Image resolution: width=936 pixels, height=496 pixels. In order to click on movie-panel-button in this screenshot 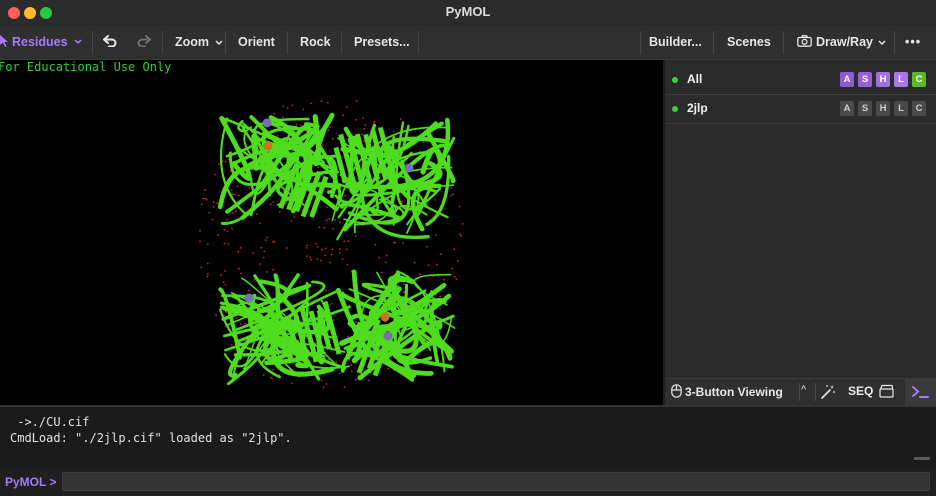, I will do `click(886, 393)`.